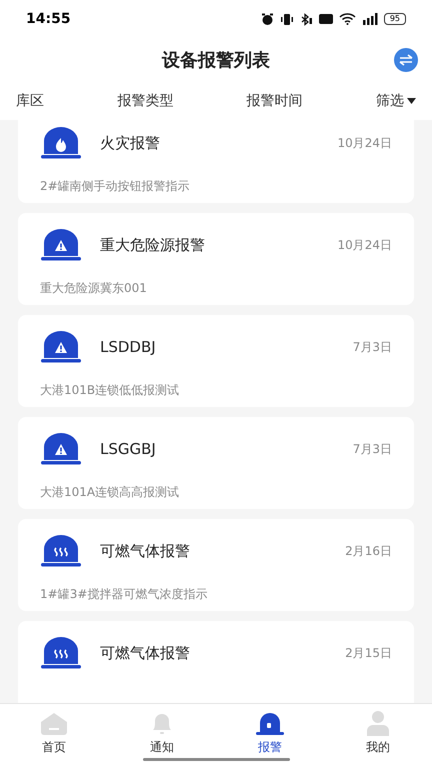  What do you see at coordinates (216, 662) in the screenshot?
I see `alarm-card: 可燃气体报警 2月15日` at bounding box center [216, 662].